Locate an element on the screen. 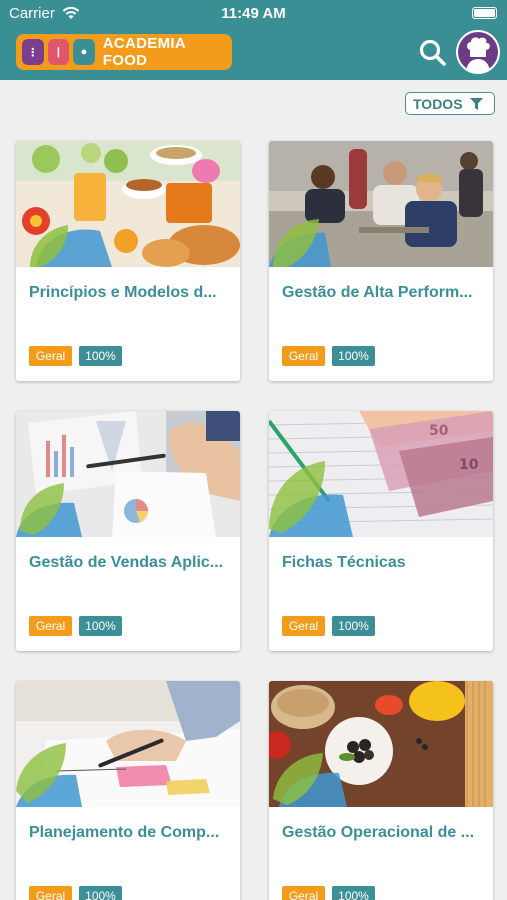  filter-dropdown-button: TODOS is located at coordinates (450, 103).